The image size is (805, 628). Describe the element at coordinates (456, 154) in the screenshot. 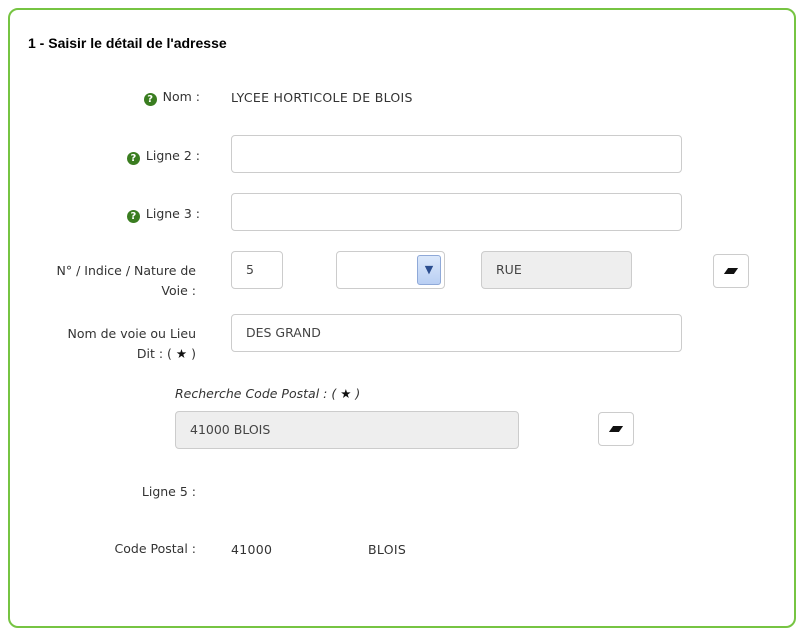

I see `ligne2-input` at that location.